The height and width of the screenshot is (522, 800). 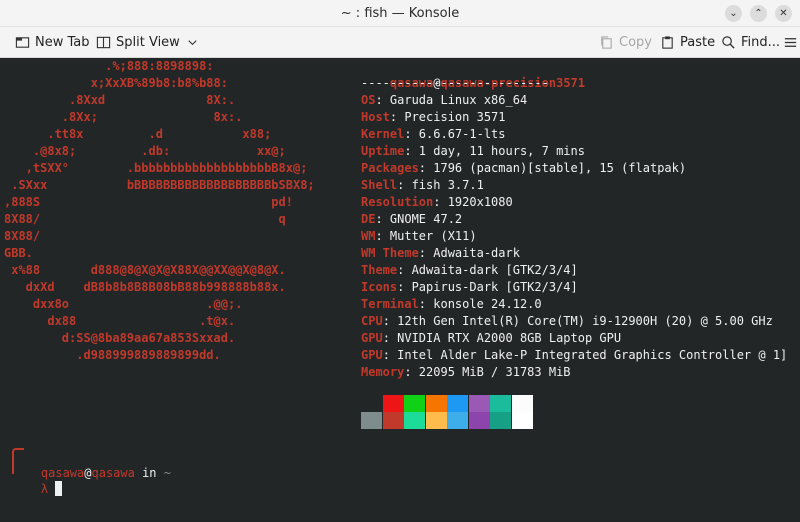 I want to click on info-line: DE: GNOME 47.2, so click(x=411, y=219).